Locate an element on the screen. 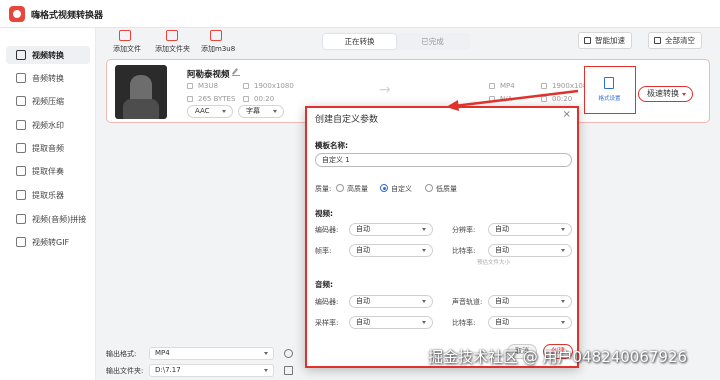 The image size is (720, 380). quality-low-label: 低质量 is located at coordinates (446, 189).